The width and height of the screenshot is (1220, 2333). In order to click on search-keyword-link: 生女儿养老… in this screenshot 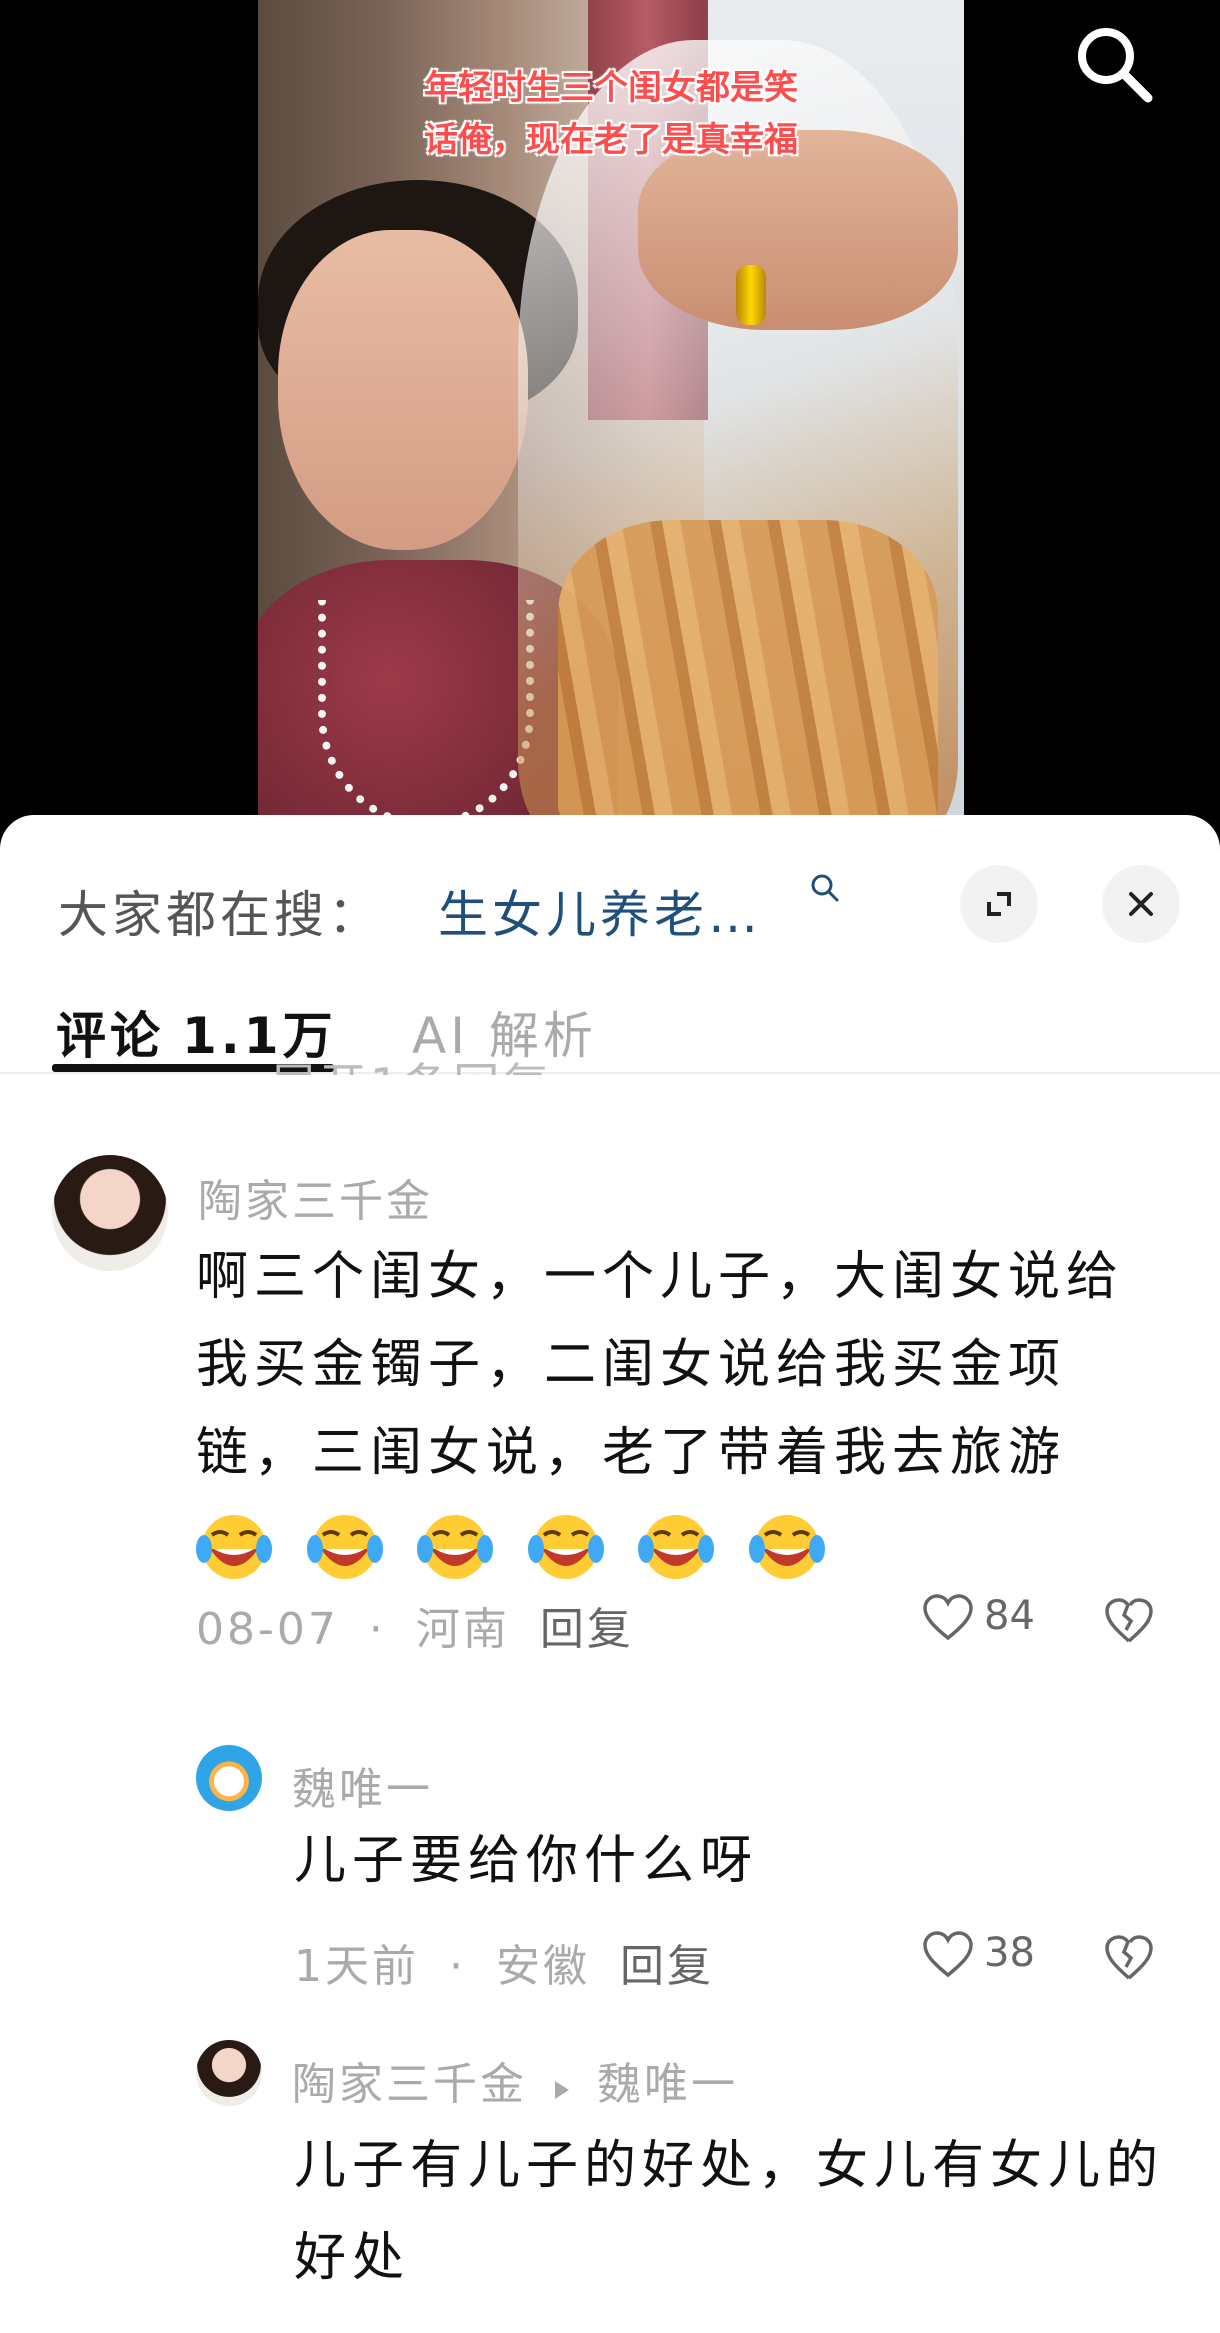, I will do `click(600, 911)`.